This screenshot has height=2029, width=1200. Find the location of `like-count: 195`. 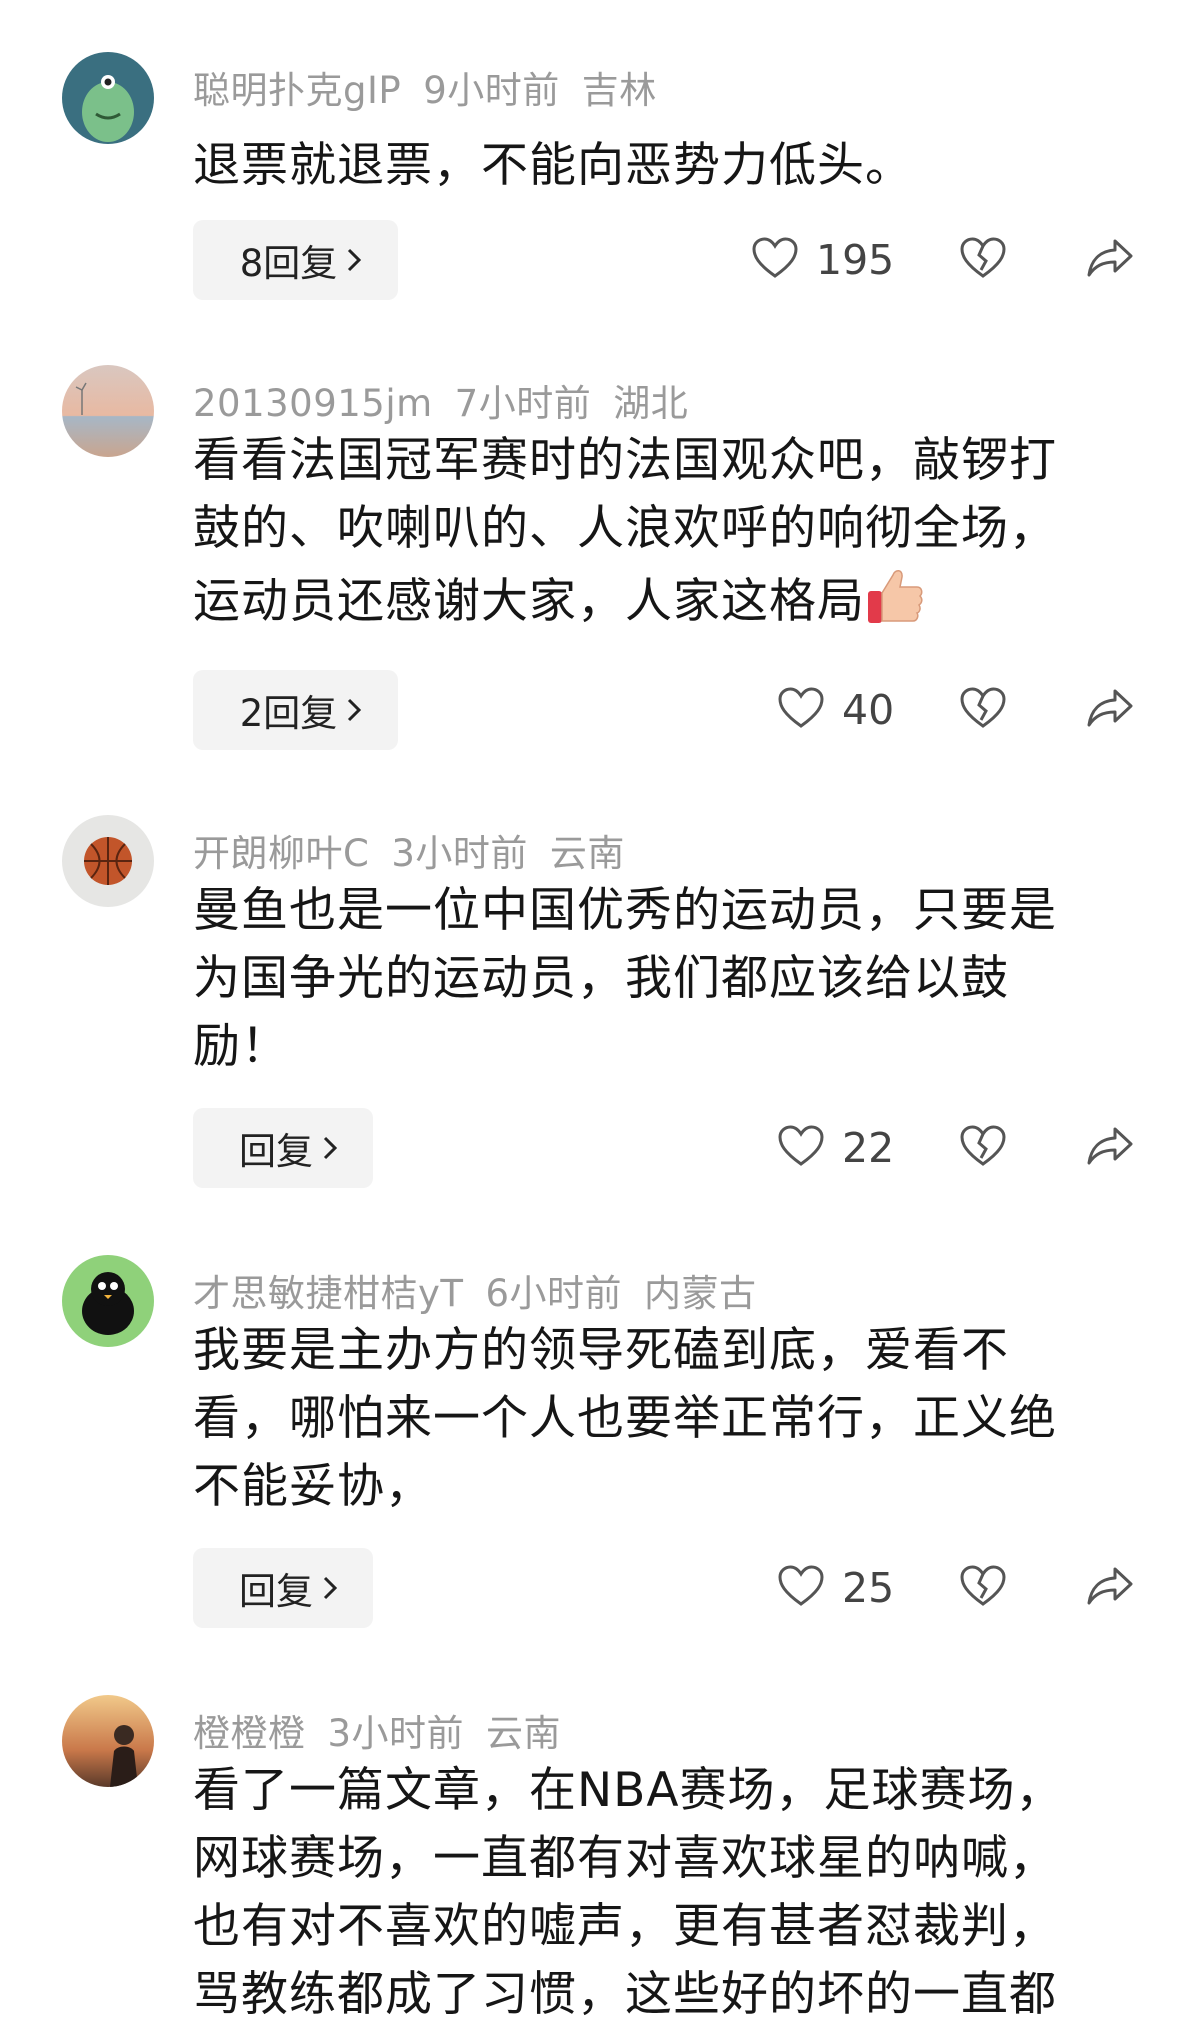

like-count: 195 is located at coordinates (855, 260).